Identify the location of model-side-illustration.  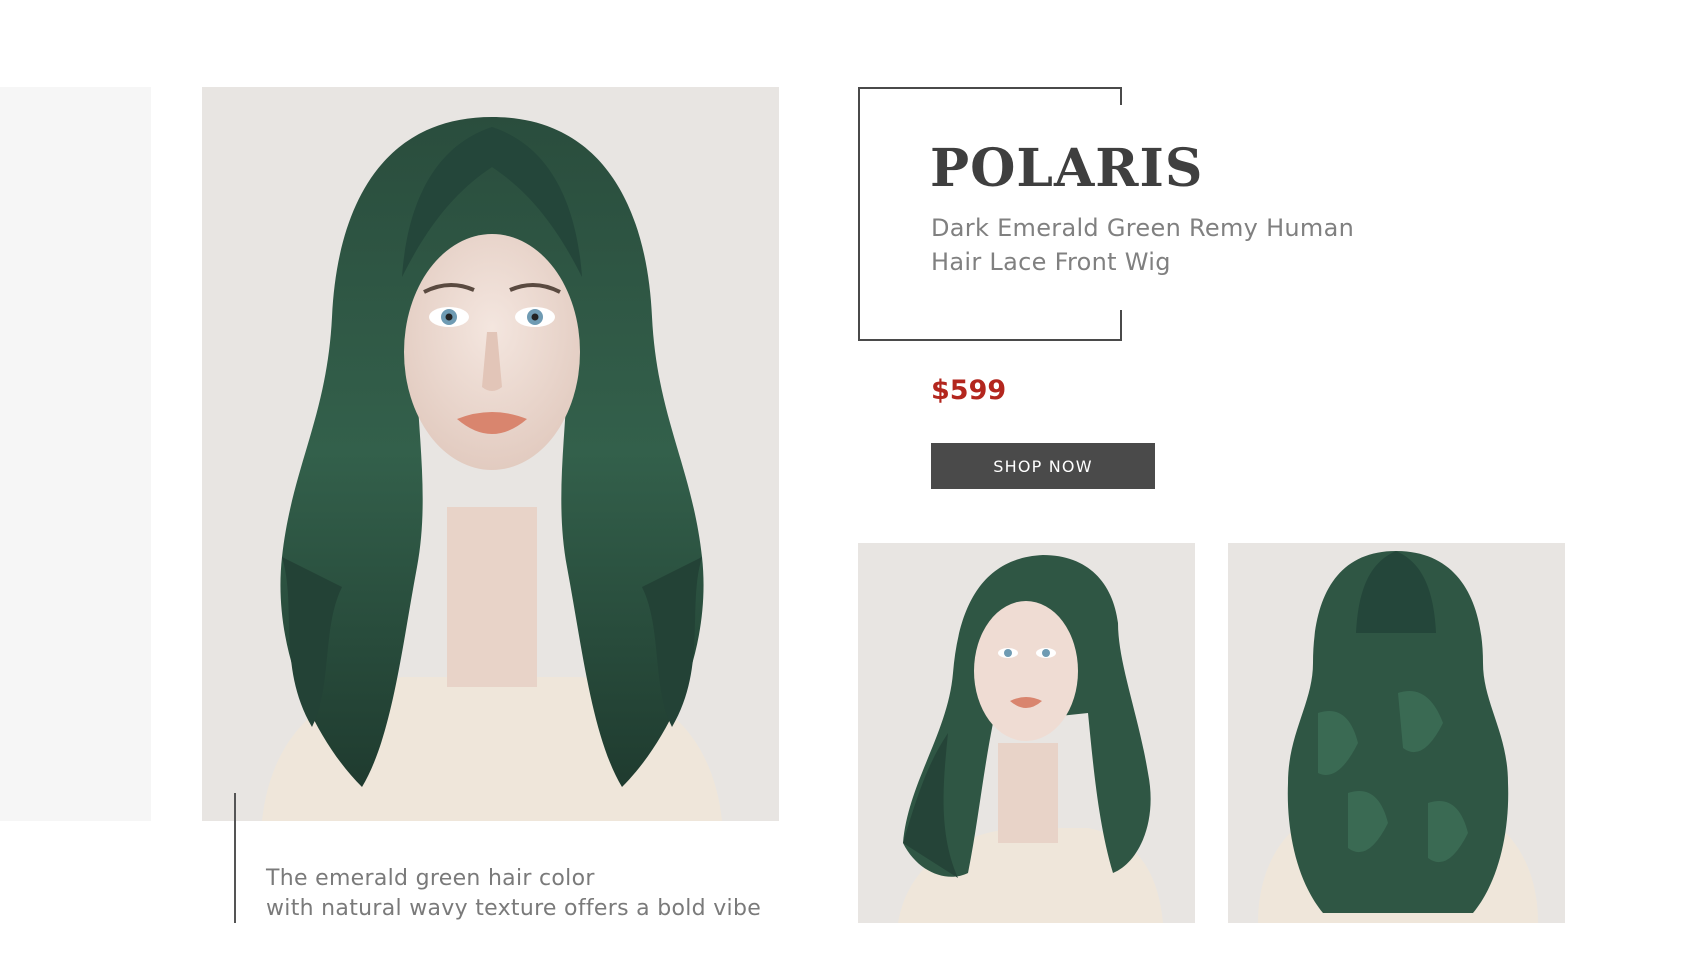
(1026, 733).